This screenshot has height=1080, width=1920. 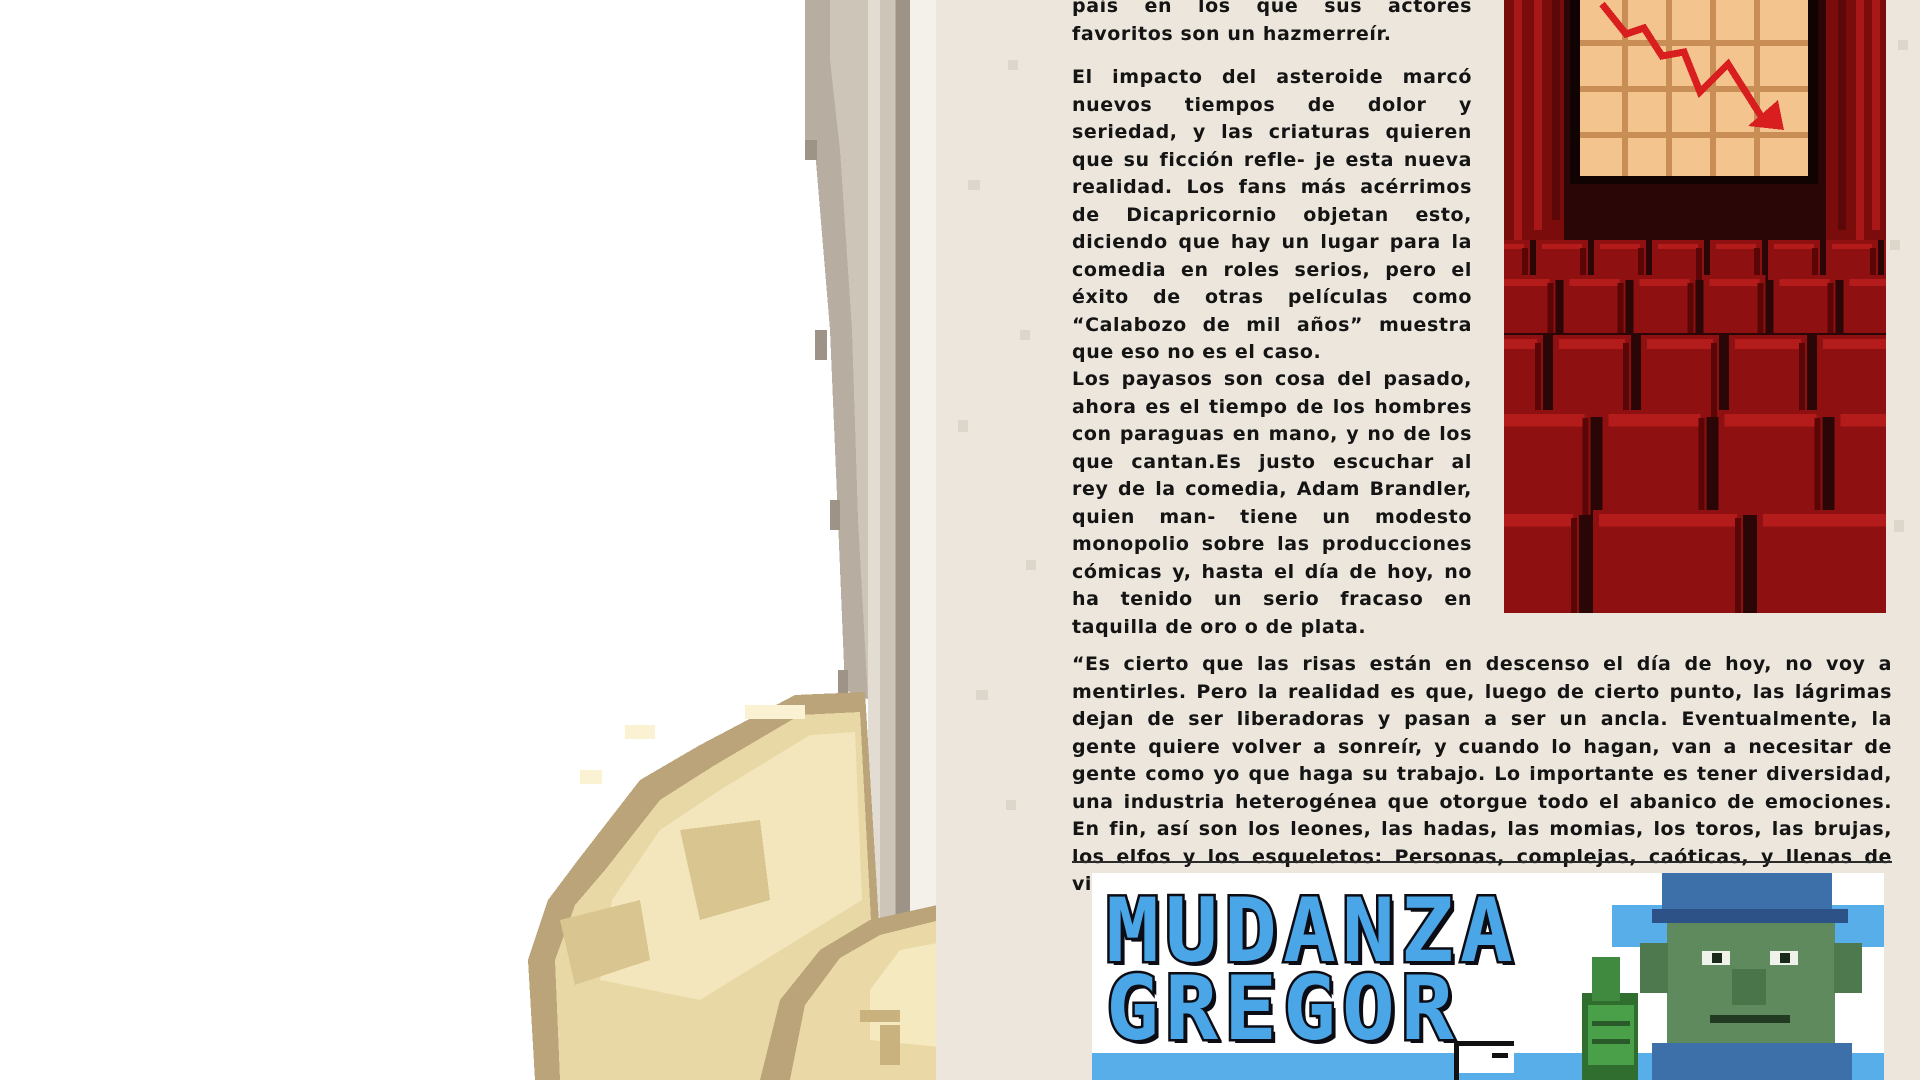 I want to click on theater-illustration, so click(x=1695, y=306).